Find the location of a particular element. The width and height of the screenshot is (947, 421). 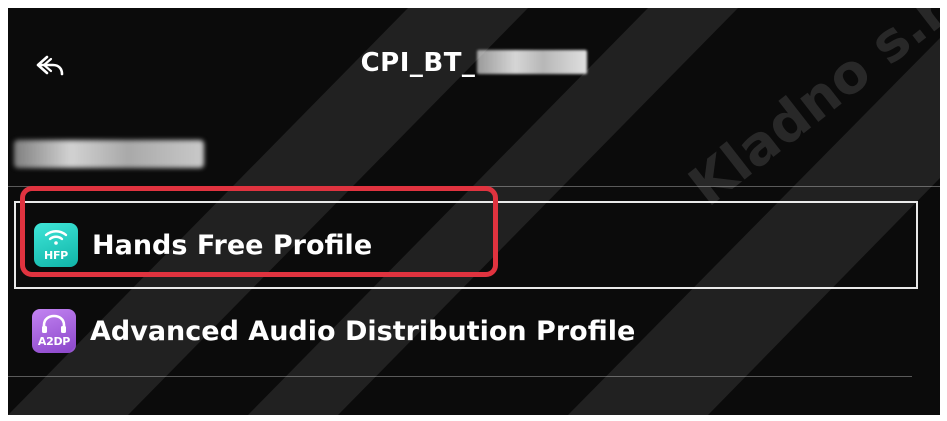

page-title: CPI_BT_ is located at coordinates (474, 63).